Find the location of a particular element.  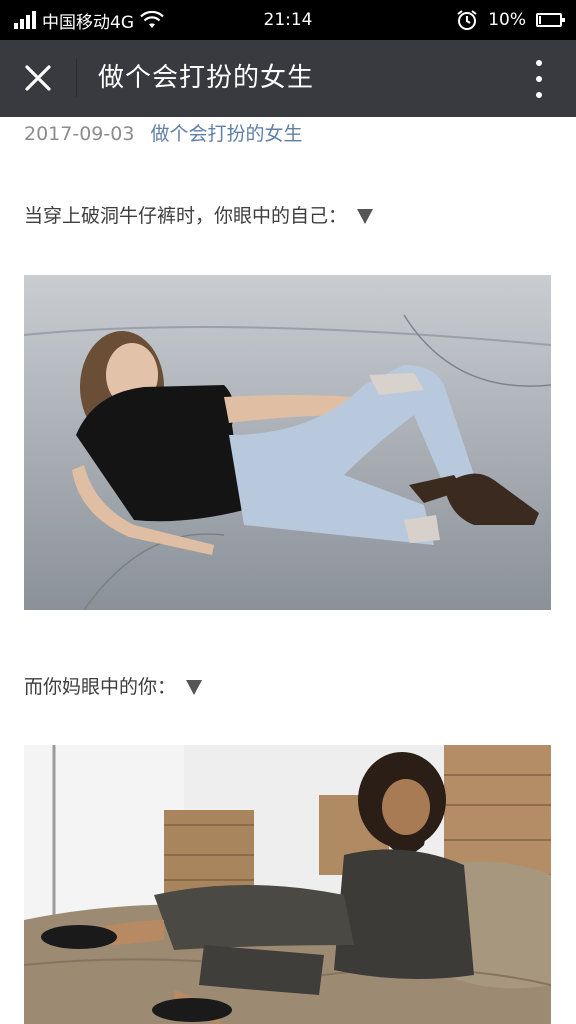

battery-icon is located at coordinates (550, 20).